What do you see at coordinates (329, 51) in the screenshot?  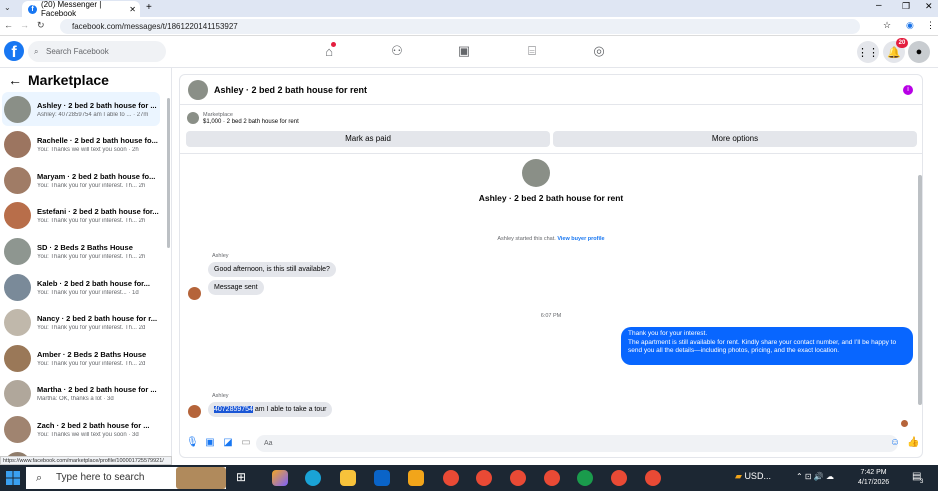 I see `home-icon: ⌂` at bounding box center [329, 51].